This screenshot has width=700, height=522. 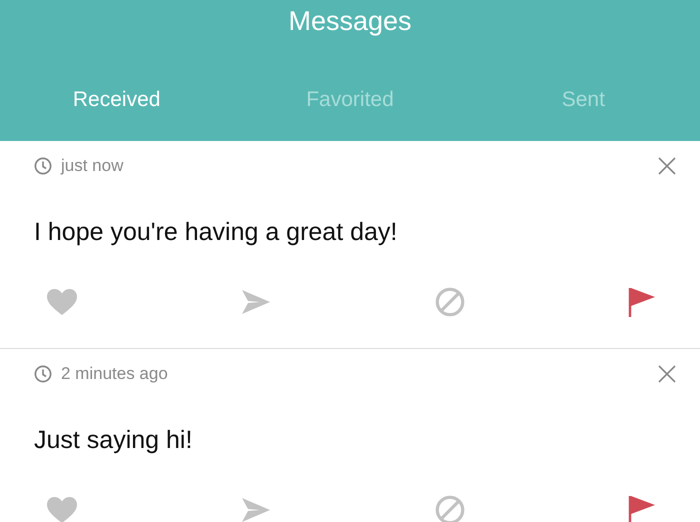 What do you see at coordinates (114, 374) in the screenshot?
I see `timestamp: 2 minutes ago` at bounding box center [114, 374].